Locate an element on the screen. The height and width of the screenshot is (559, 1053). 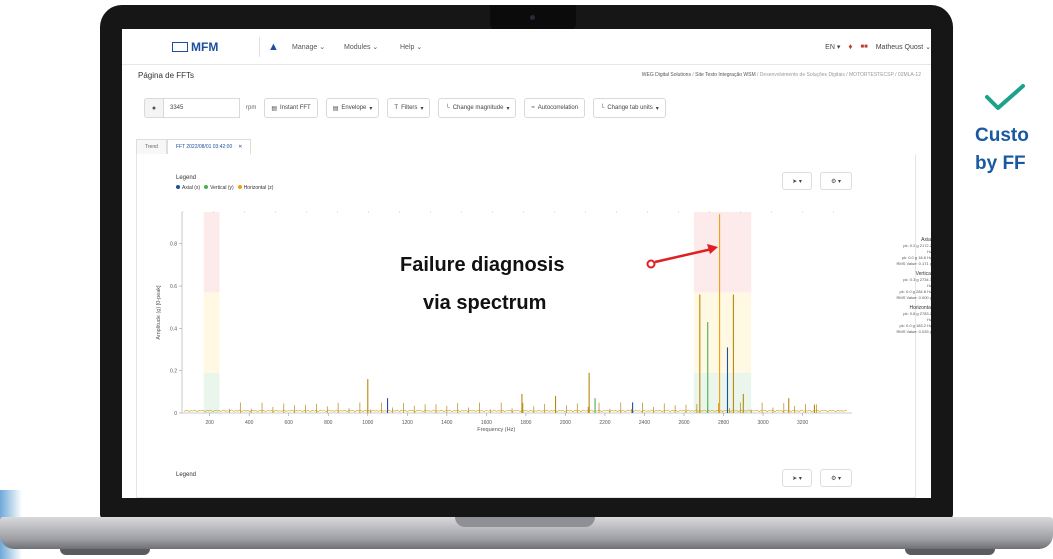
promo-line-2: by FF is located at coordinates (1000, 163).